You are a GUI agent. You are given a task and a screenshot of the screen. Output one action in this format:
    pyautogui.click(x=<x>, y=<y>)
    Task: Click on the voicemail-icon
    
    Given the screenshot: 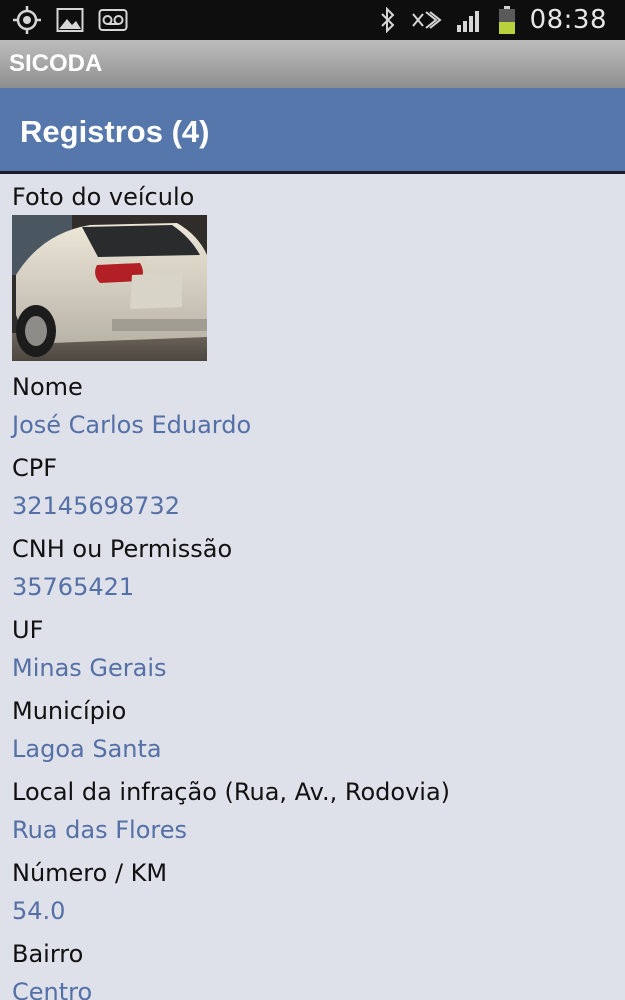 What is the action you would take?
    pyautogui.click(x=113, y=20)
    